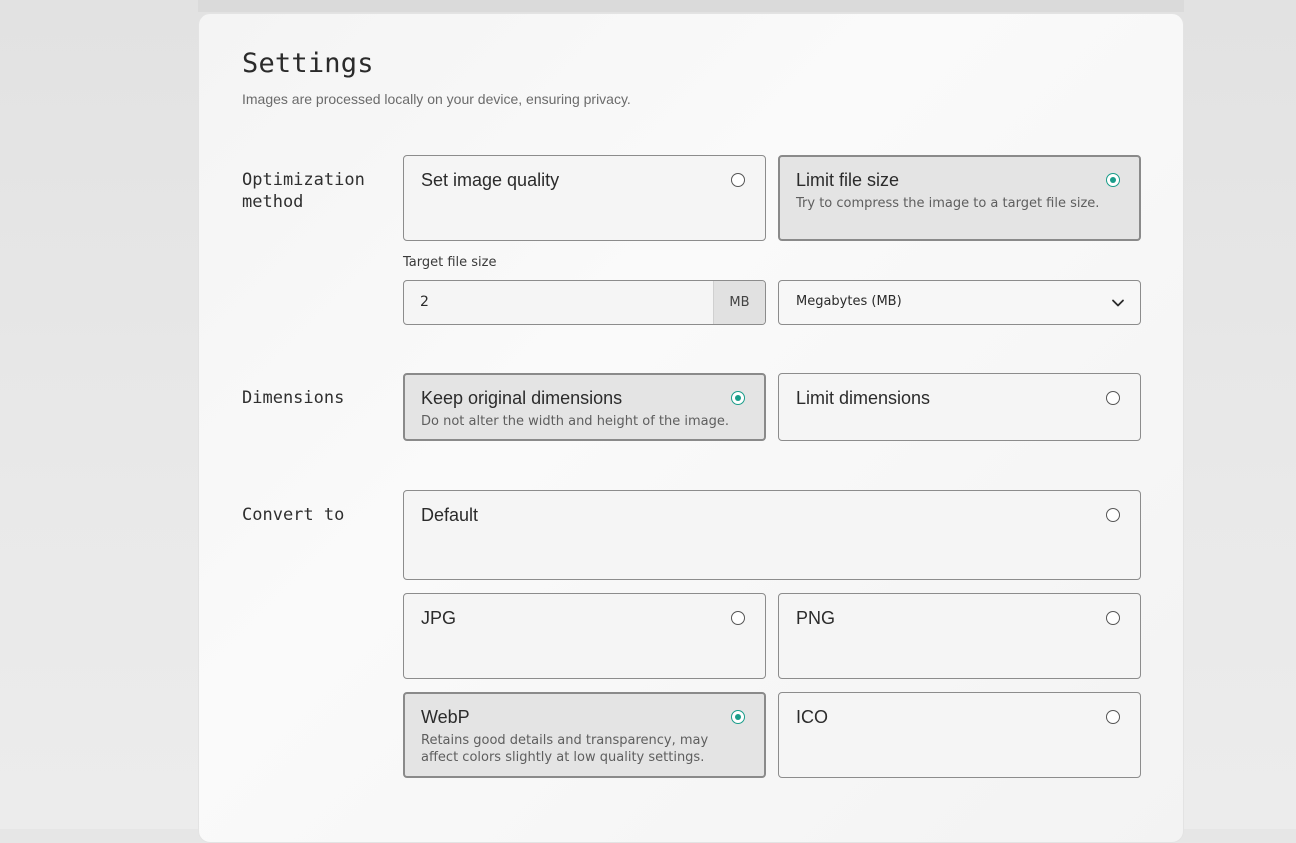 This screenshot has height=843, width=1296. I want to click on option-title: Keep original dimensions, so click(522, 398).